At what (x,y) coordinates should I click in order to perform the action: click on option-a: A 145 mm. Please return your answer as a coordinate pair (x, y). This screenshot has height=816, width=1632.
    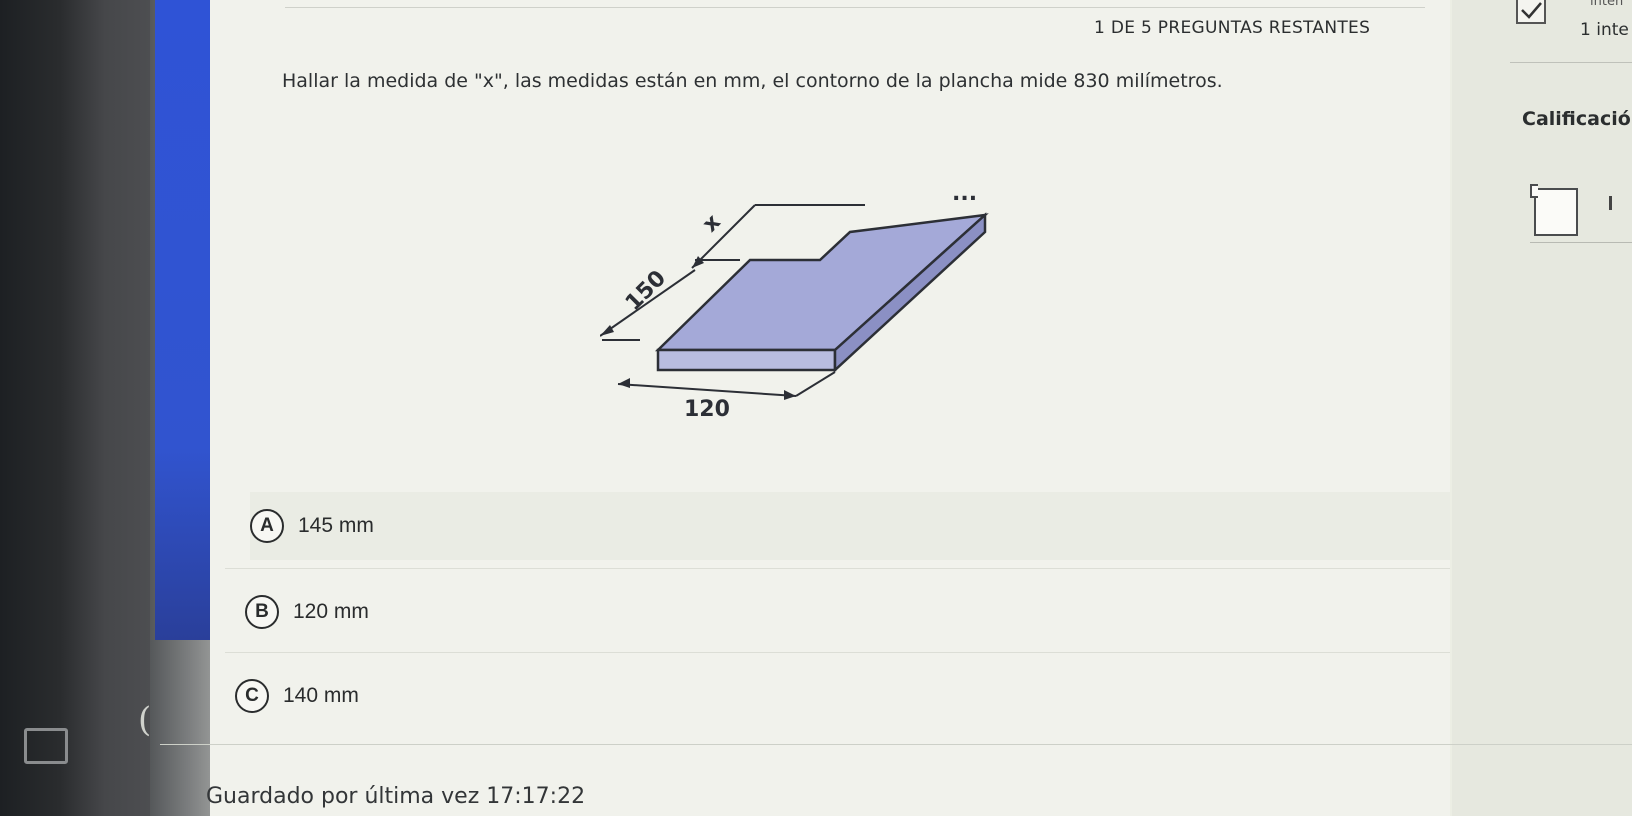
    Looking at the image, I should click on (850, 526).